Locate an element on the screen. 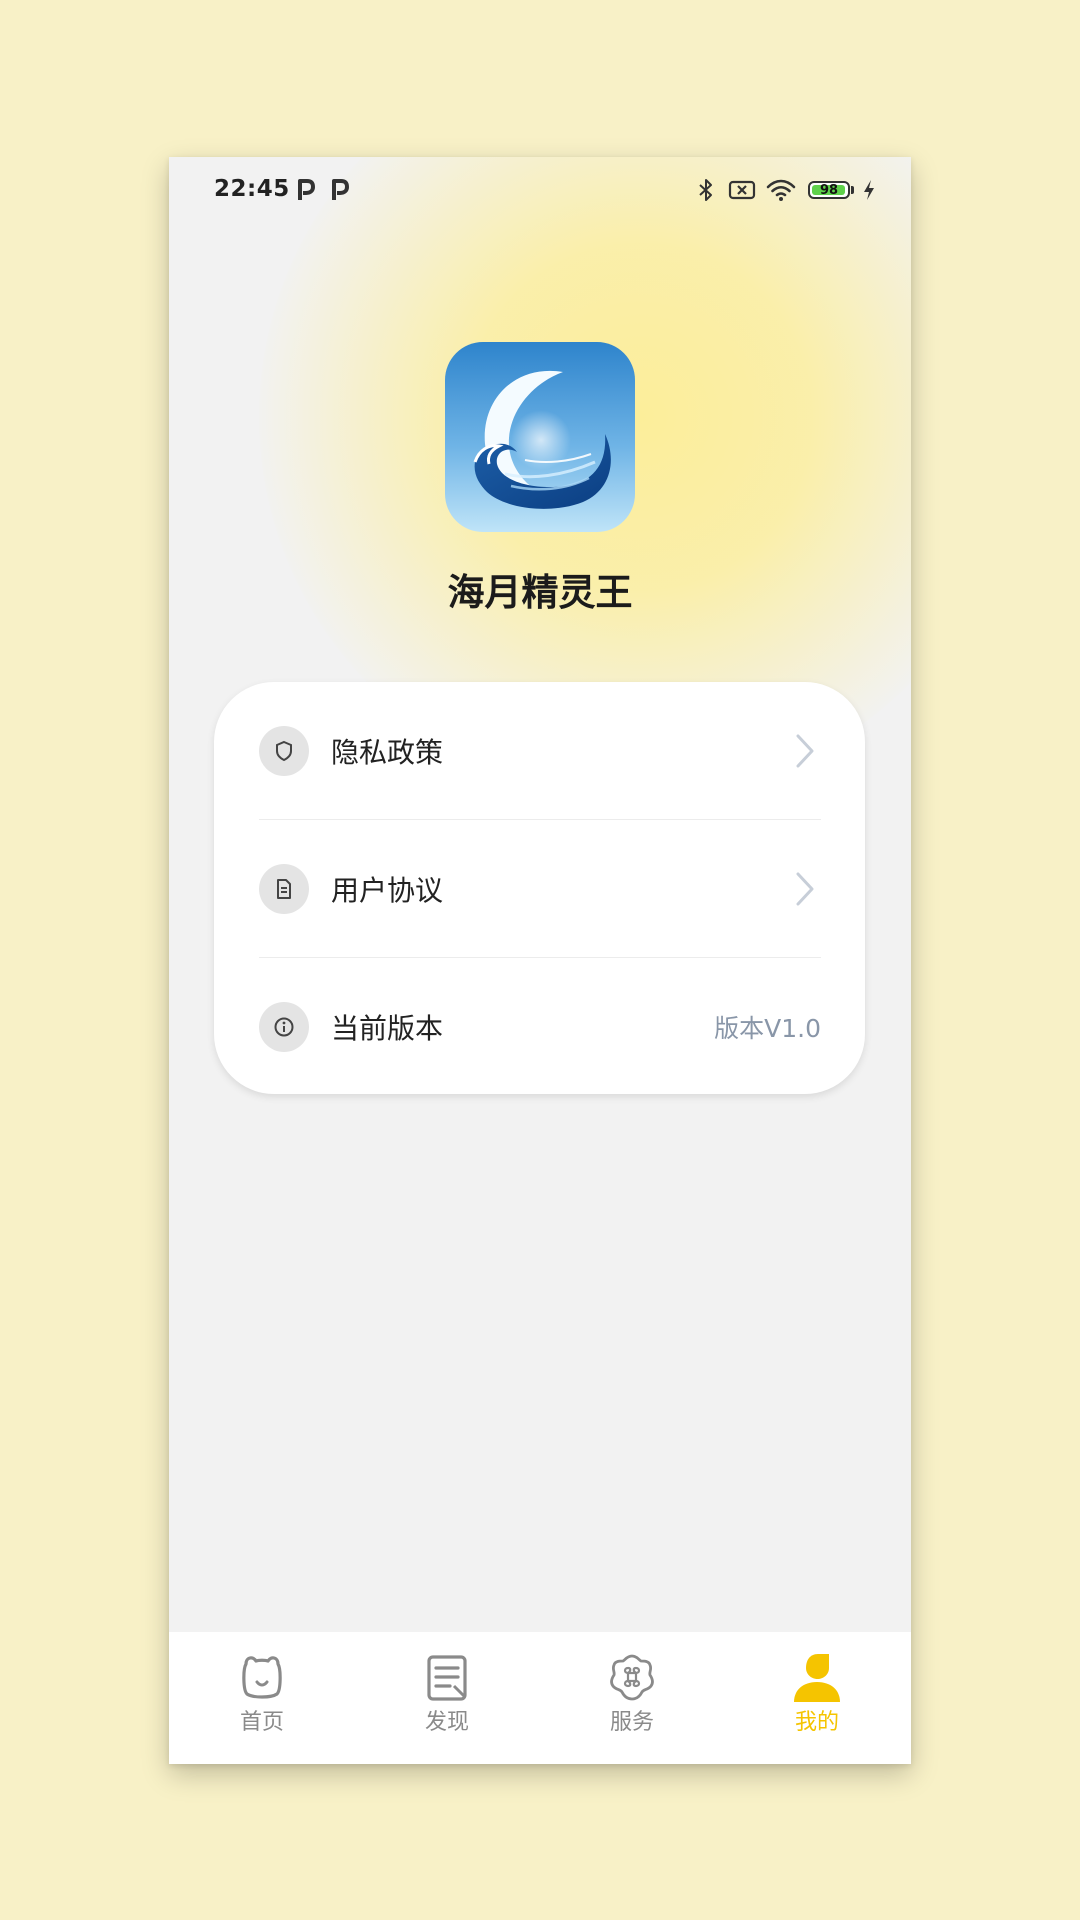 The height and width of the screenshot is (1920, 1080). info-icon is located at coordinates (284, 1027).